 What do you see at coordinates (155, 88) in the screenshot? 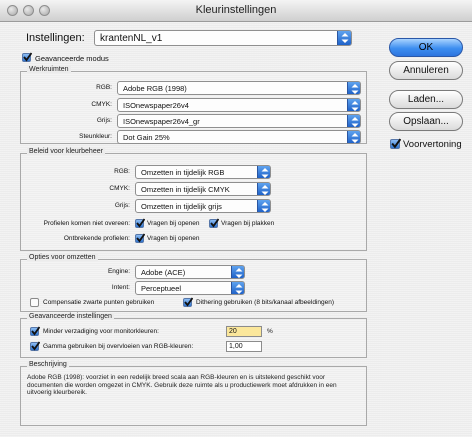
I see `workspace-rgb-value: Adobe RGB (1998)` at bounding box center [155, 88].